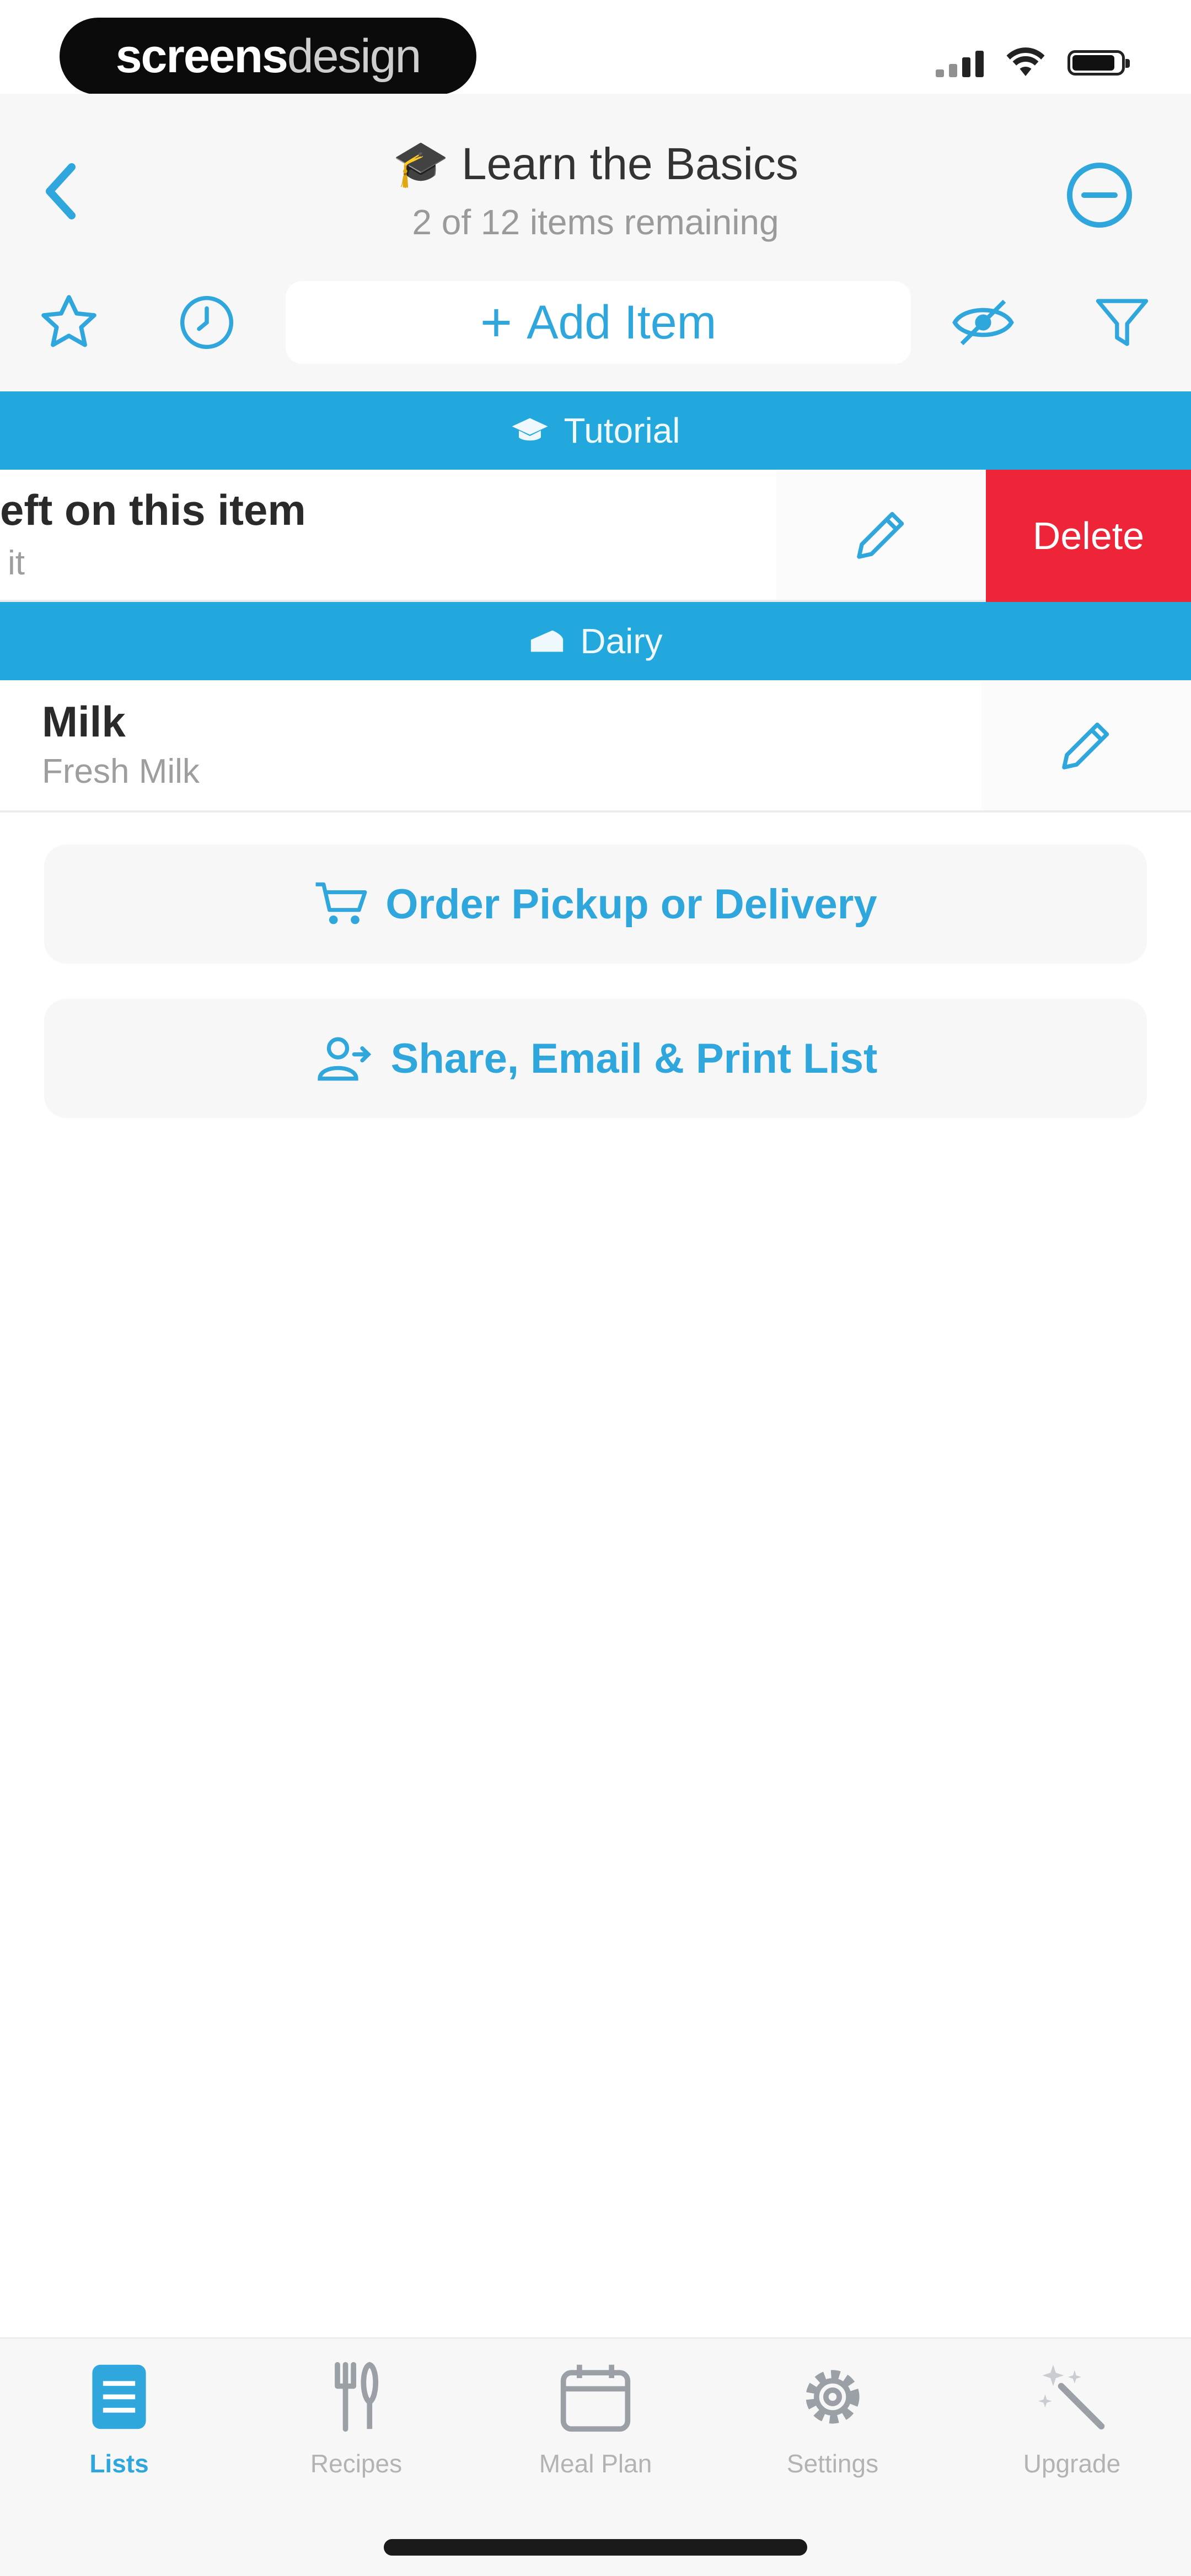 The height and width of the screenshot is (2576, 1191). What do you see at coordinates (832, 2463) in the screenshot?
I see `tab-label-settings: Settings` at bounding box center [832, 2463].